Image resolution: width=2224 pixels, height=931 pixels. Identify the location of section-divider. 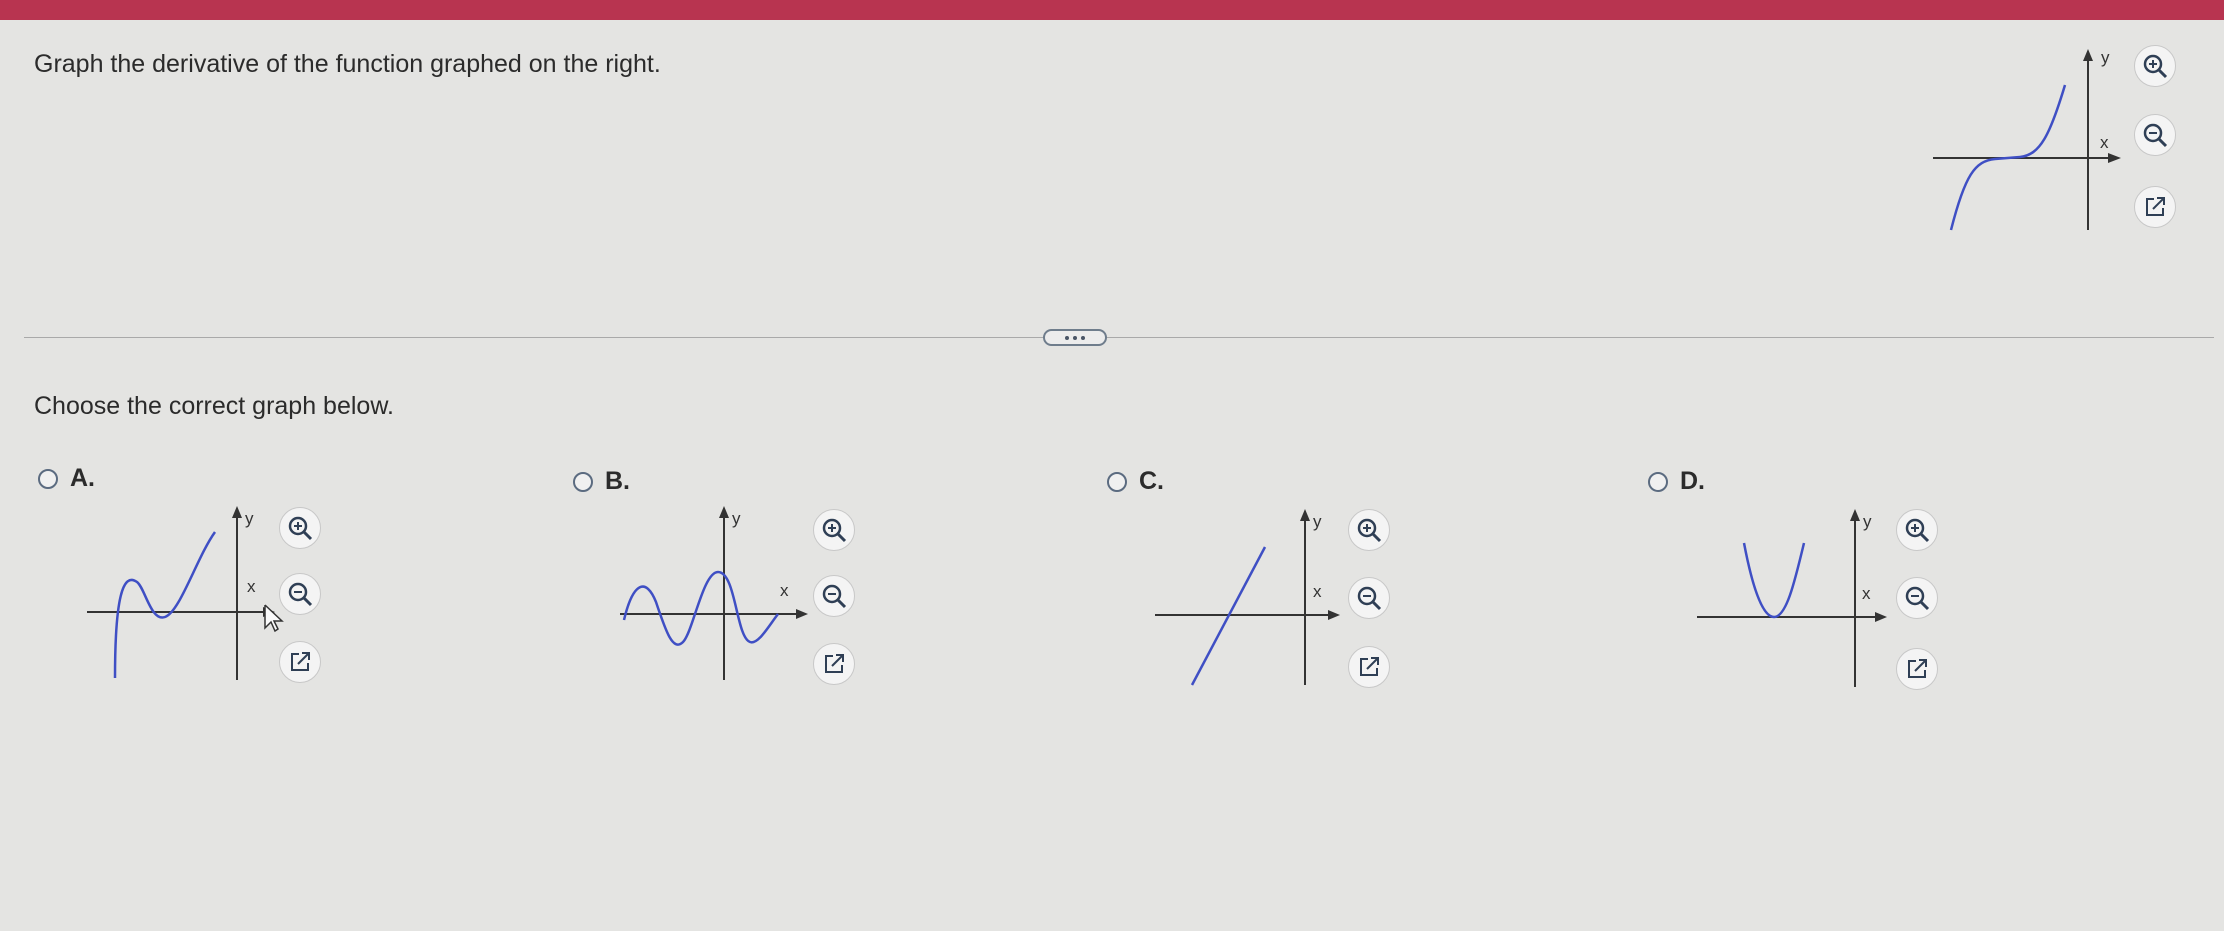
(1119, 337).